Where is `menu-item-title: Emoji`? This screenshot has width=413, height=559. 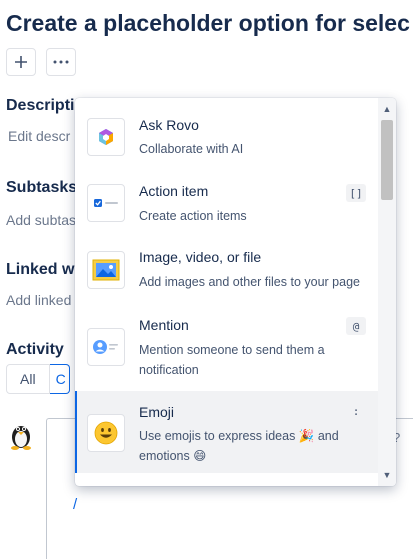 menu-item-title: Emoji is located at coordinates (157, 412).